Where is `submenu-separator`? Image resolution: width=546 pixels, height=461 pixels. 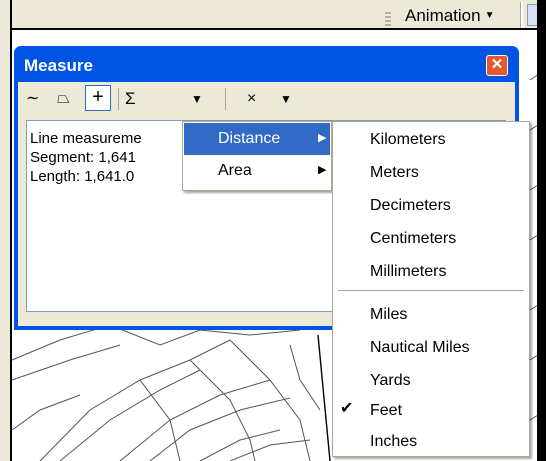 submenu-separator is located at coordinates (431, 290).